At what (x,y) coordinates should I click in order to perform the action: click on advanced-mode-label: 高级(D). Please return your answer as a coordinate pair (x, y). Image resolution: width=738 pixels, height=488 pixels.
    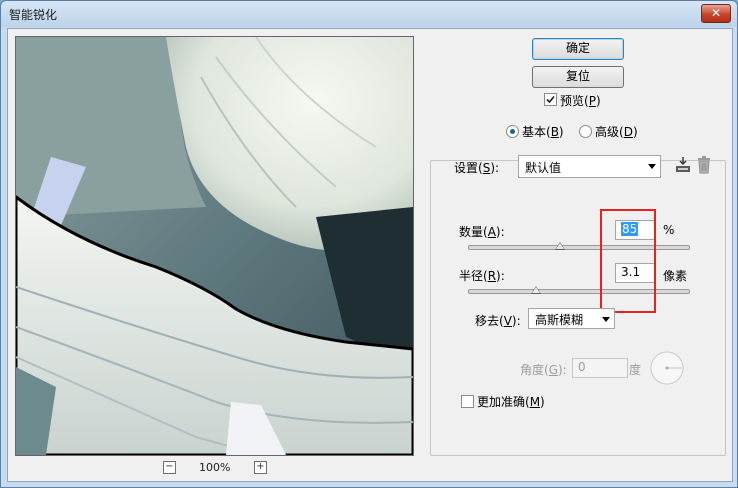
    Looking at the image, I should click on (616, 132).